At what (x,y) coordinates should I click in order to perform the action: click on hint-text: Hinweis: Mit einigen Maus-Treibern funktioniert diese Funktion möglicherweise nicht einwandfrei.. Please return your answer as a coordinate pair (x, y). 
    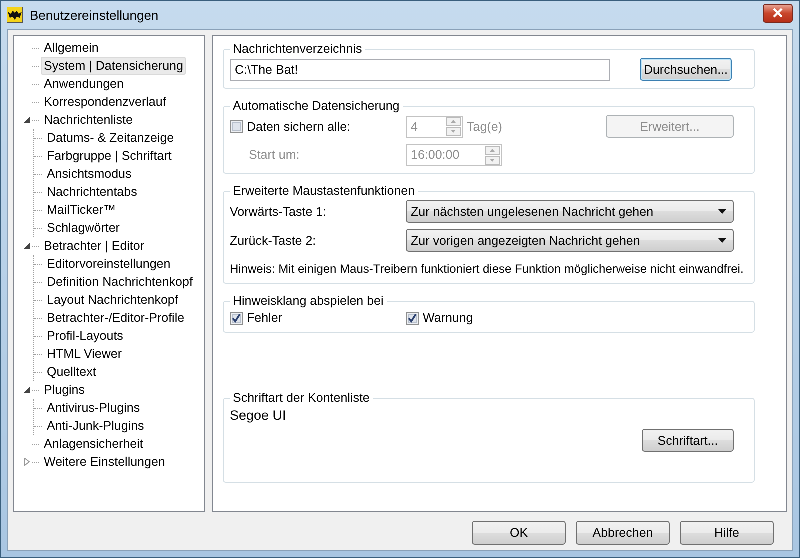
    Looking at the image, I should click on (487, 269).